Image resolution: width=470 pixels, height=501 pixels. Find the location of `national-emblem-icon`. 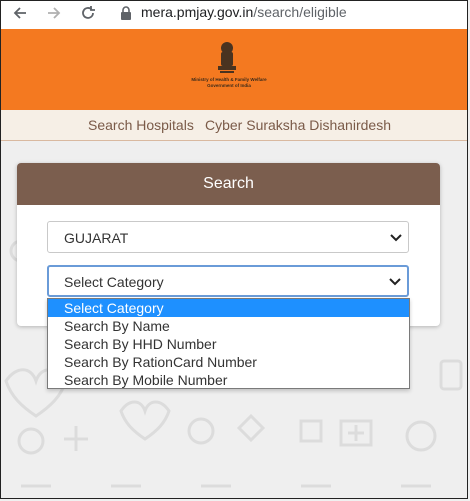

national-emblem-icon is located at coordinates (227, 57).